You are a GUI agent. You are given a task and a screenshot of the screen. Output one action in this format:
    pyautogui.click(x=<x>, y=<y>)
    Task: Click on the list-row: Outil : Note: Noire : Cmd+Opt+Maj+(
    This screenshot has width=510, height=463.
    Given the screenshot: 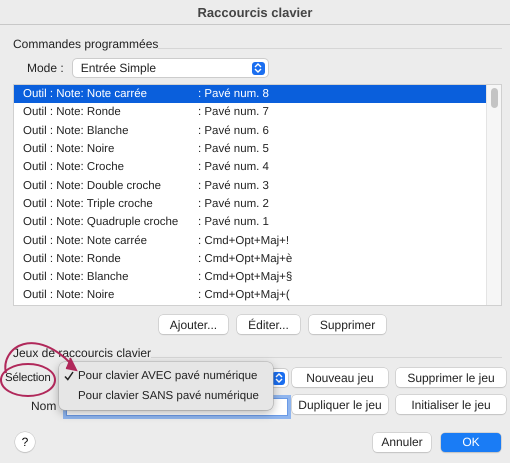 What is the action you would take?
    pyautogui.click(x=250, y=295)
    